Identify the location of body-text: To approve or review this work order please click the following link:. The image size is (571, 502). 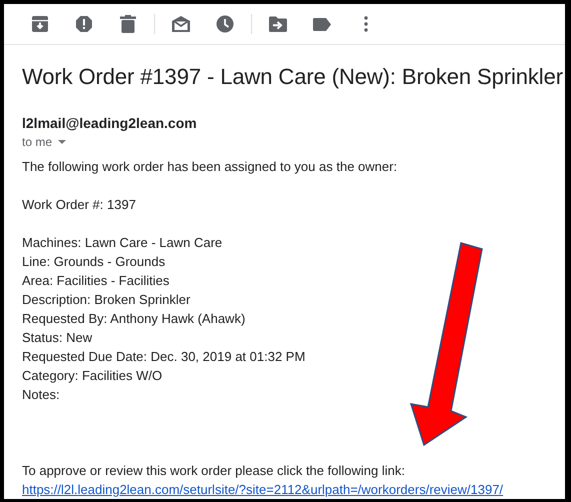
(214, 471).